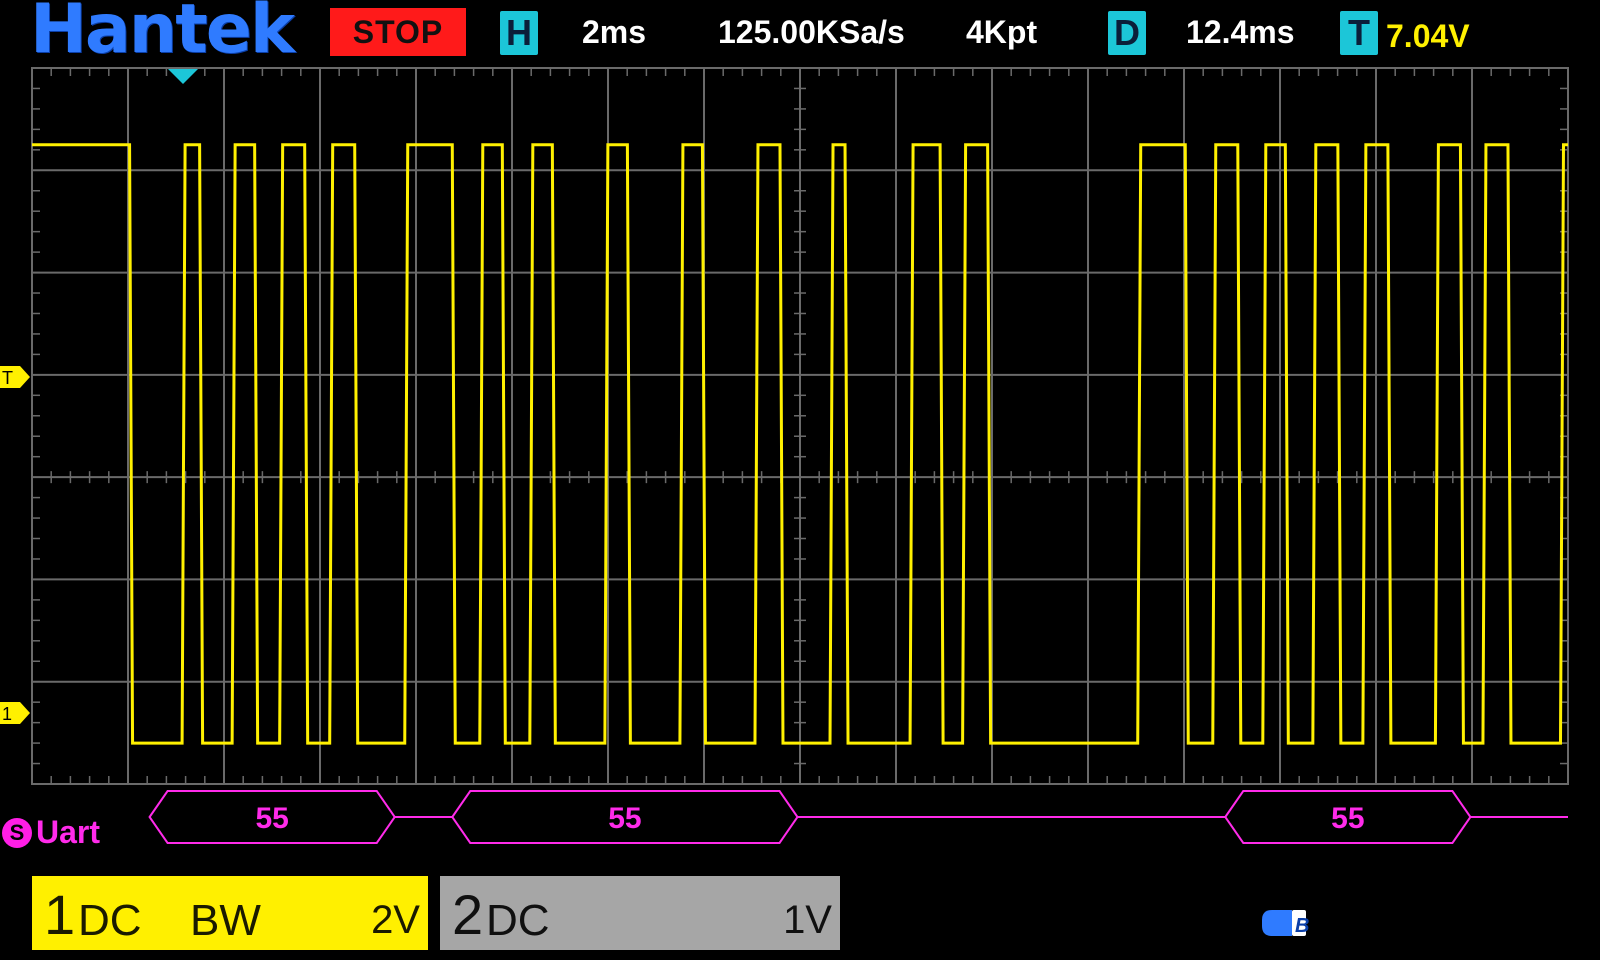  What do you see at coordinates (518, 920) in the screenshot?
I see `channel2-coupling: DC` at bounding box center [518, 920].